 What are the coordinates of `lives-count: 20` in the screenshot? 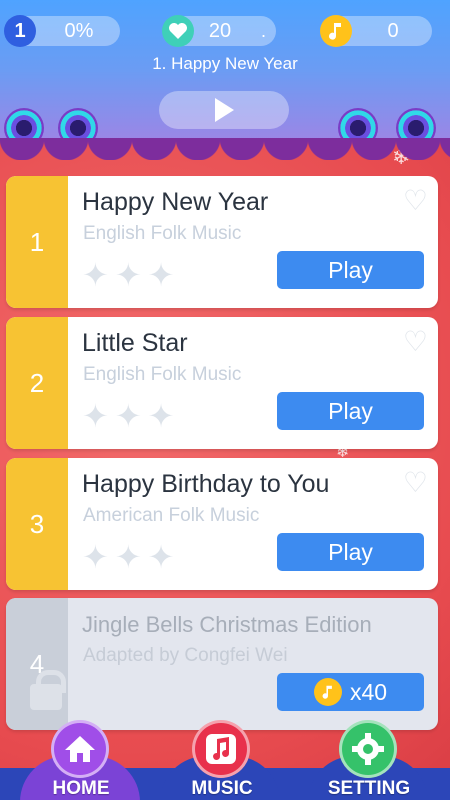 It's located at (220, 31).